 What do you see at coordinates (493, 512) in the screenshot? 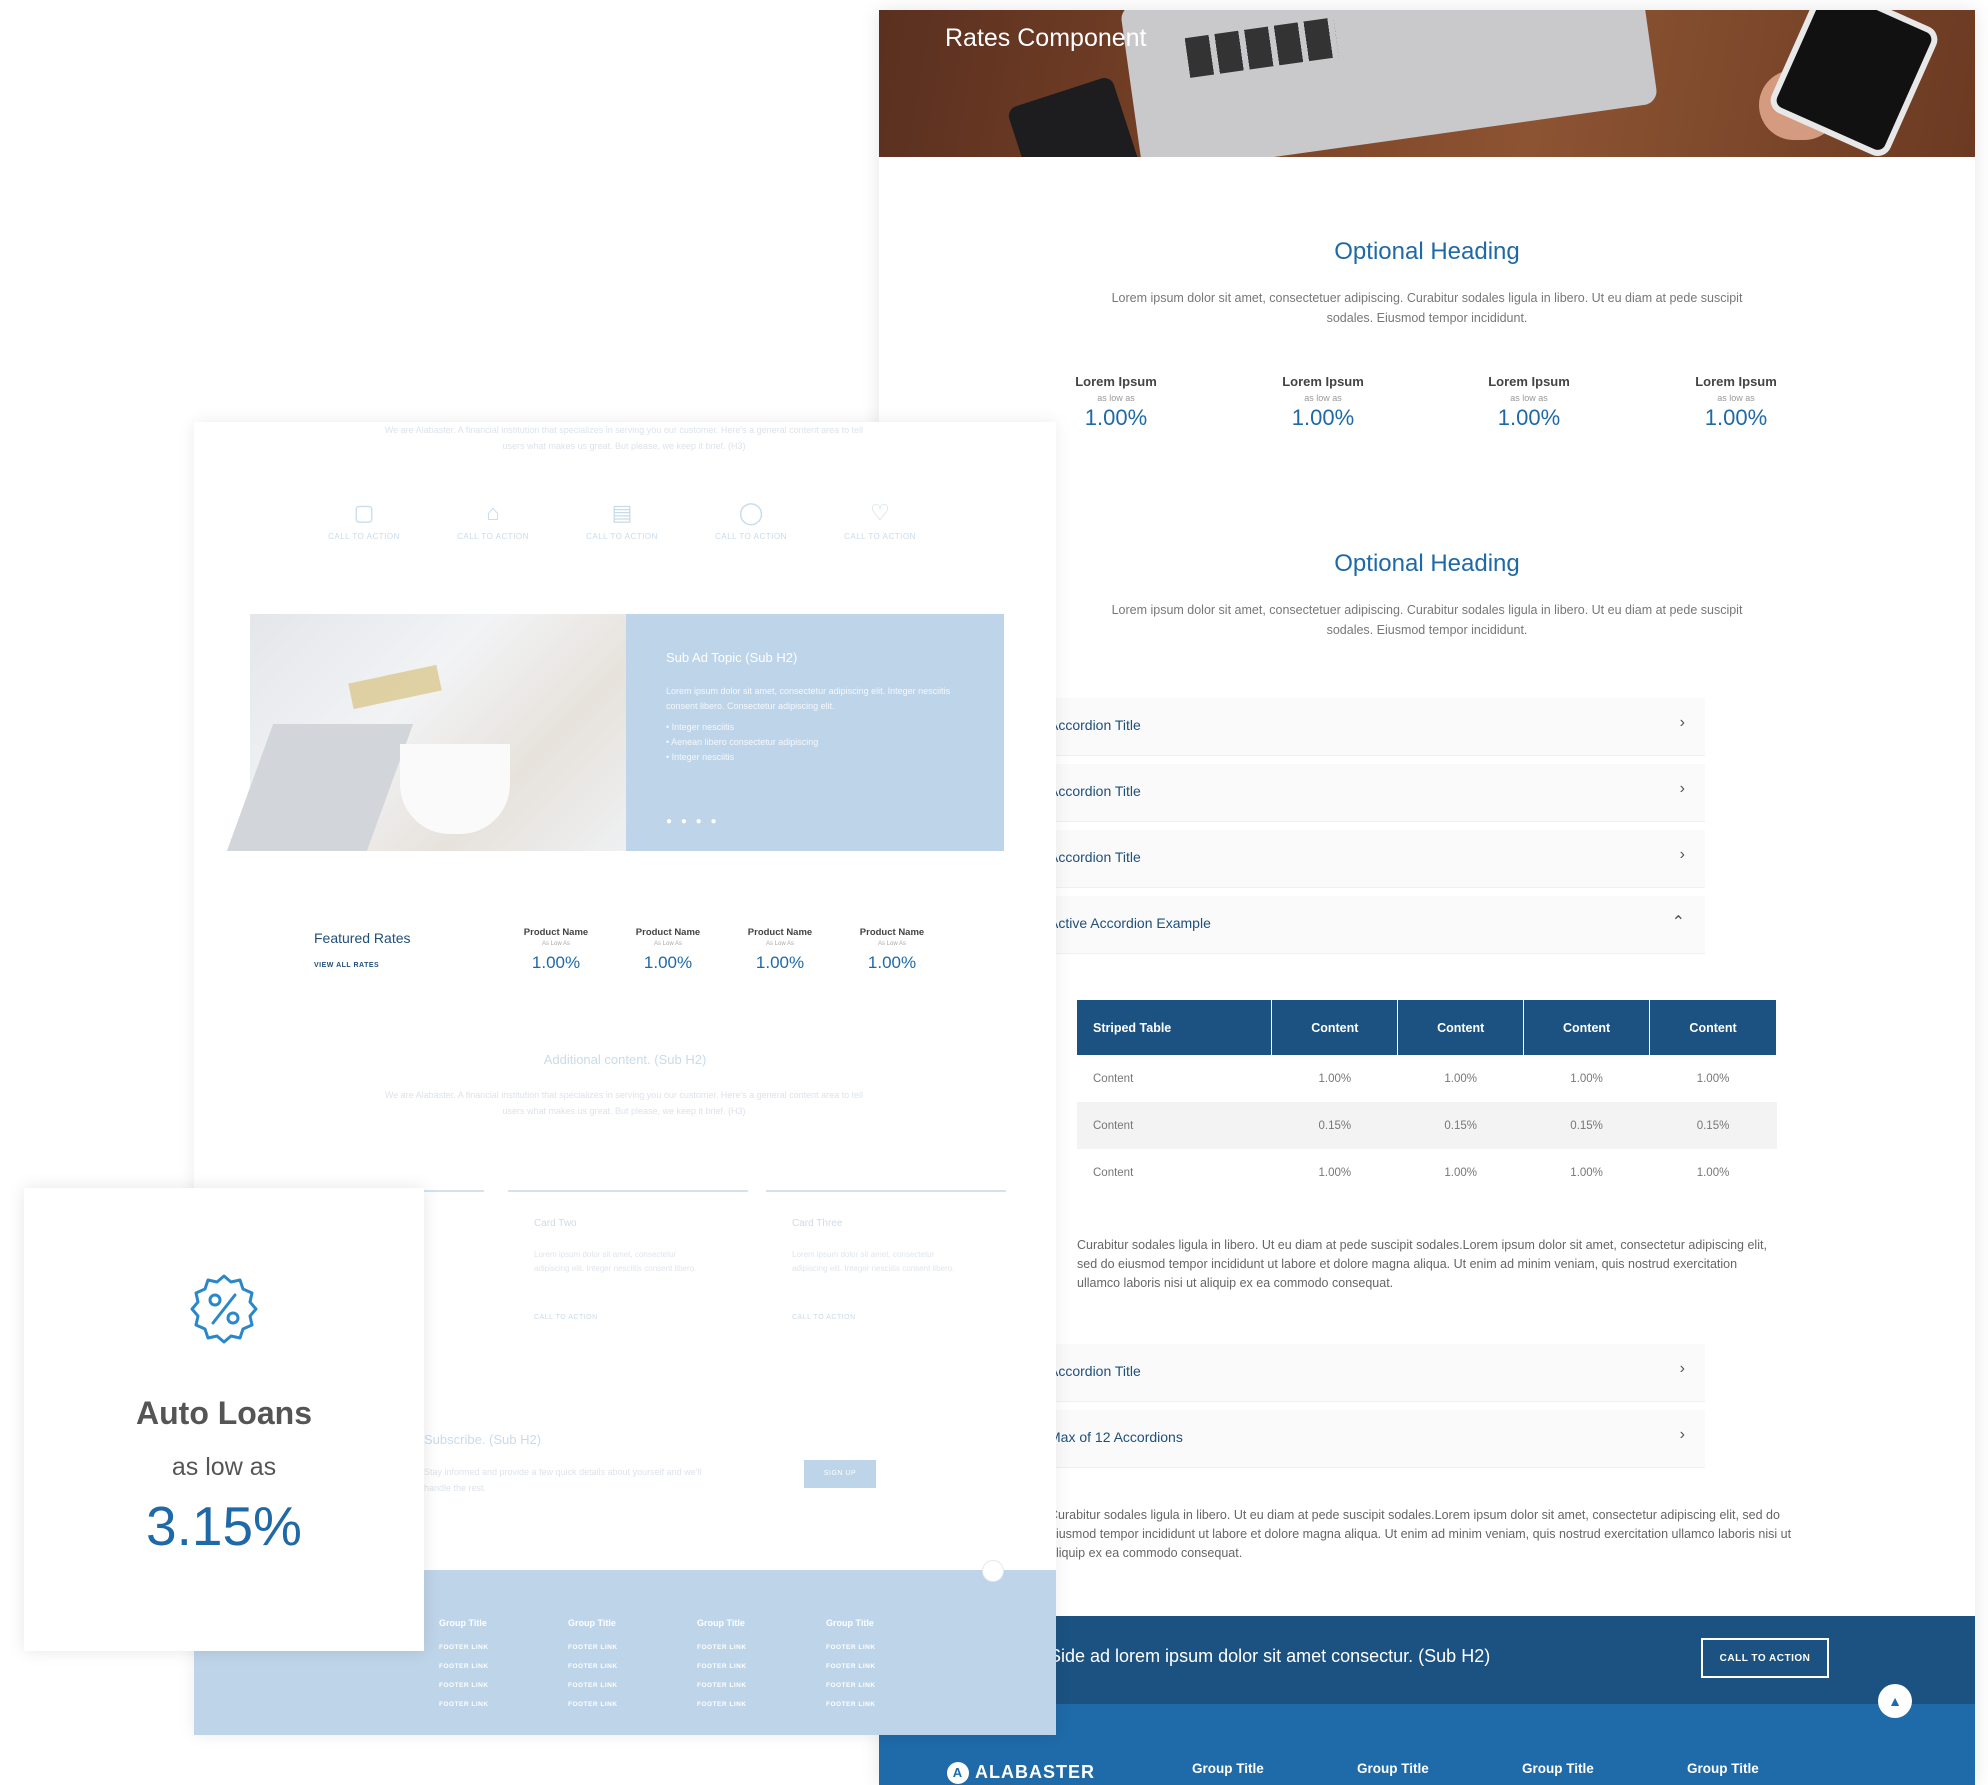
I see `home-icon: ⌂` at bounding box center [493, 512].